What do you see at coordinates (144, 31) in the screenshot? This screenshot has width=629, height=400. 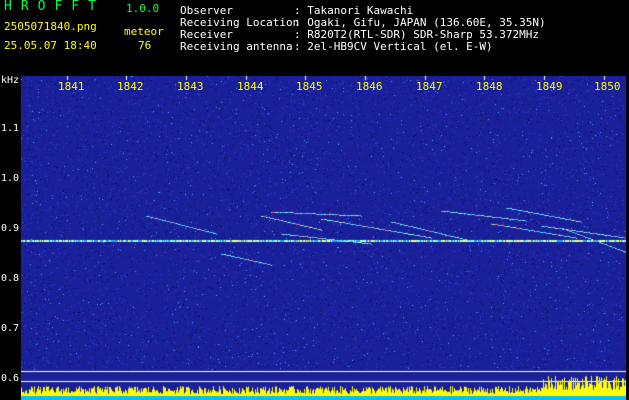 I see `meteor-label: meteor` at bounding box center [144, 31].